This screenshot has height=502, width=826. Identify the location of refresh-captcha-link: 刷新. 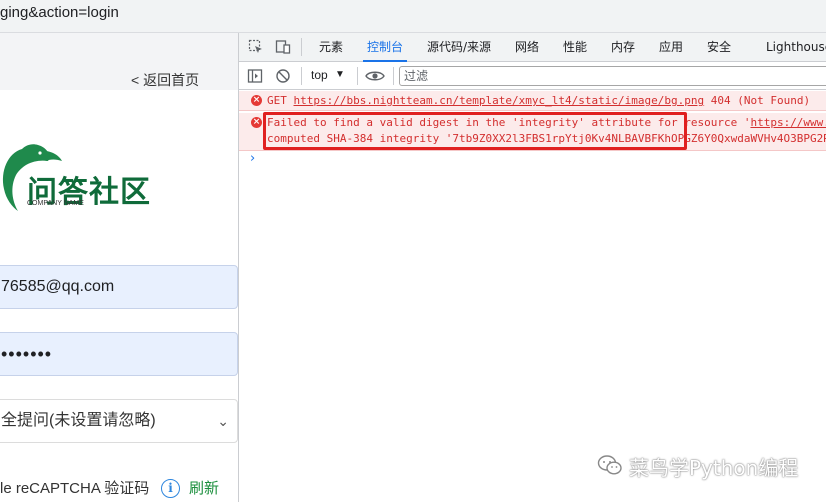
(204, 487).